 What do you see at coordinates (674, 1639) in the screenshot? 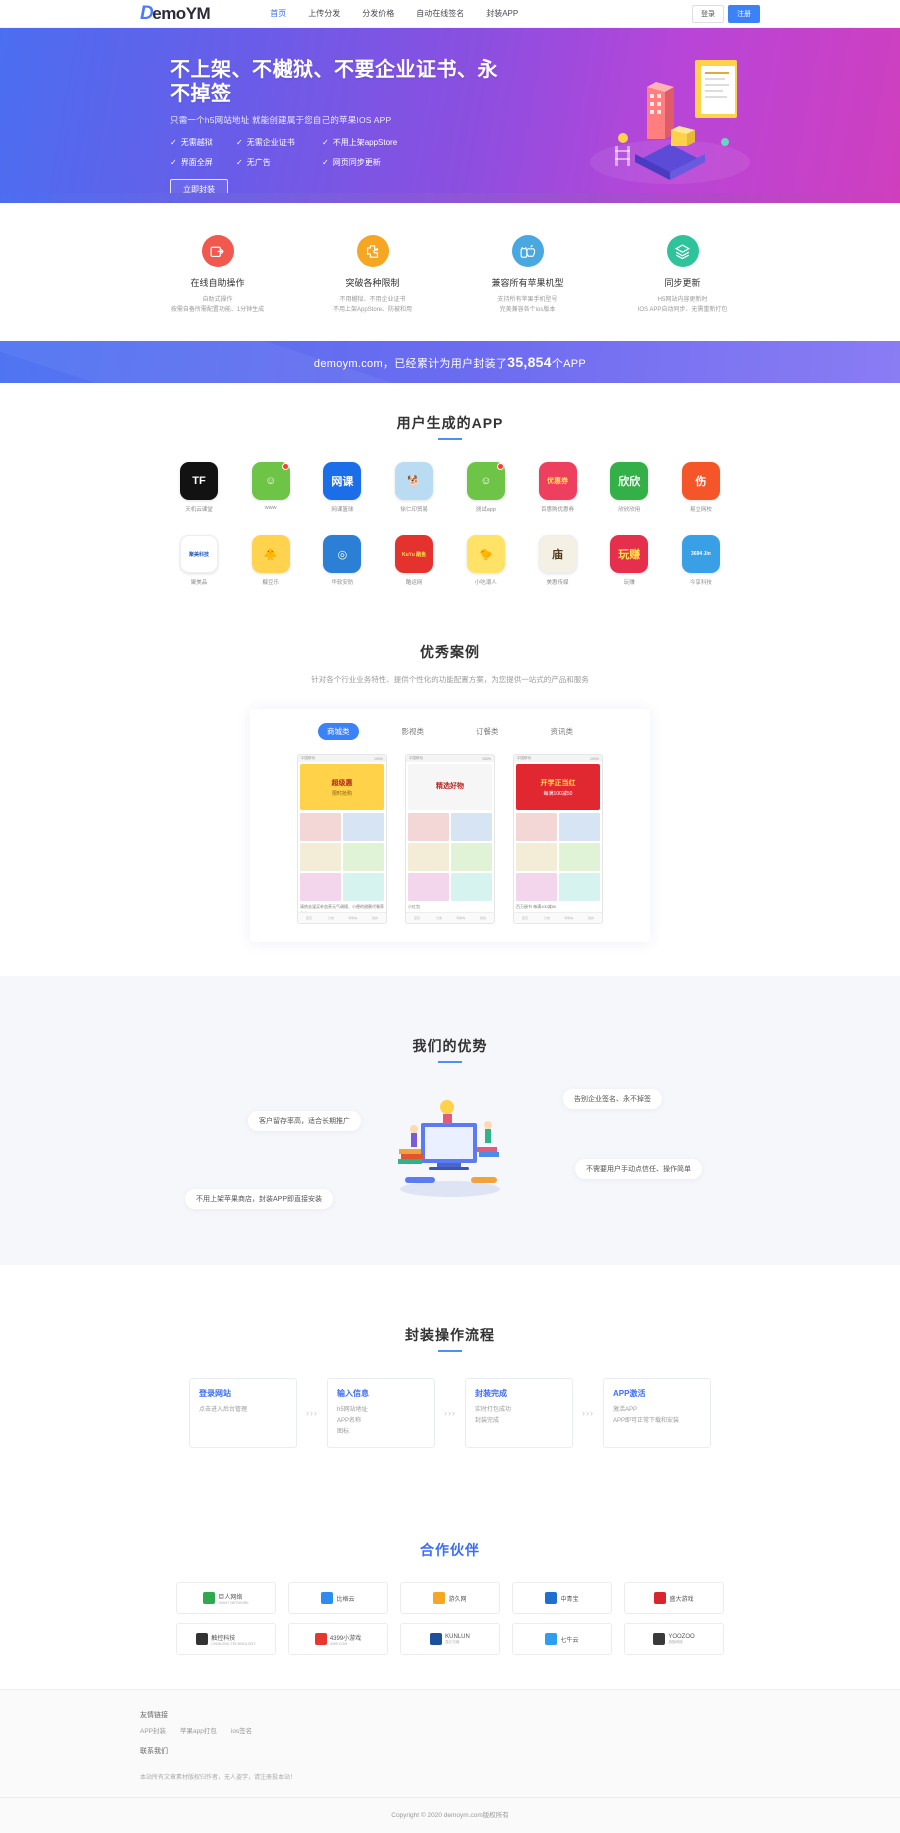
I see `partner-logo-9: YOOZOO 游族网络` at bounding box center [674, 1639].